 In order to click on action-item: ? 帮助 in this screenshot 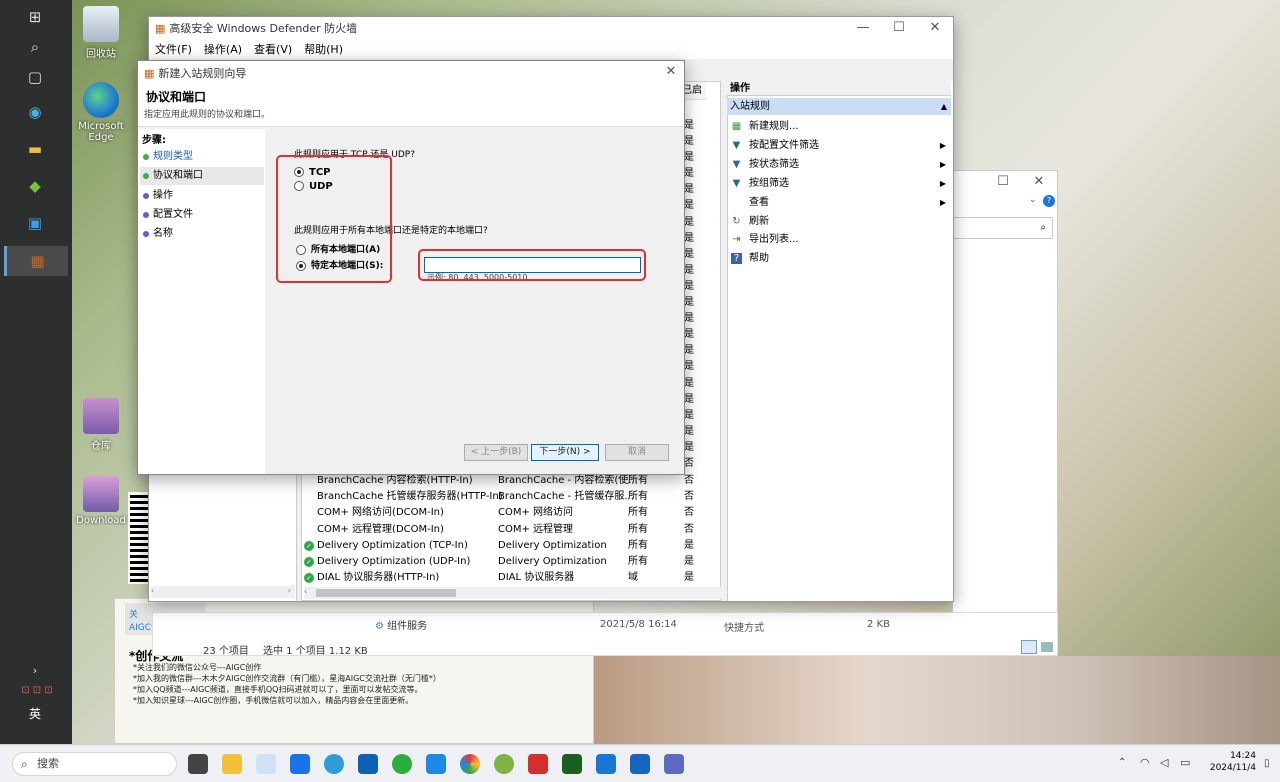, I will do `click(839, 258)`.